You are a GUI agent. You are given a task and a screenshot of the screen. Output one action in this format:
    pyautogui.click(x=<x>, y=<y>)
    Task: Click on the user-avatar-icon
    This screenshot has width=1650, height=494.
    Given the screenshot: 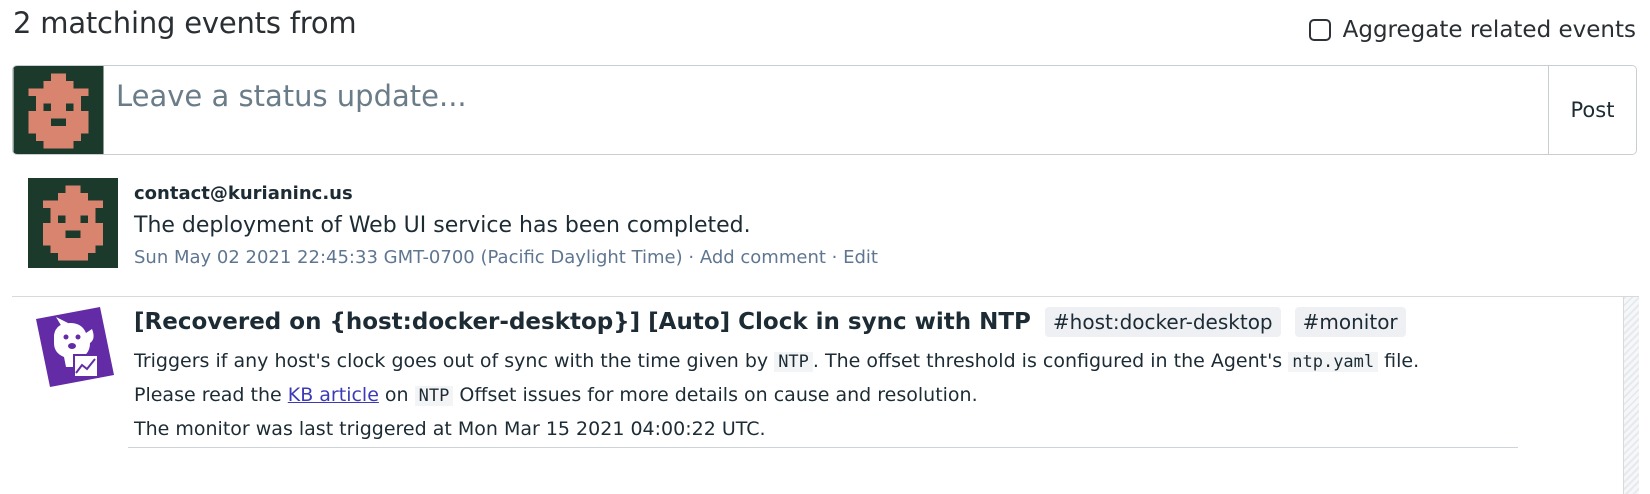 What is the action you would take?
    pyautogui.click(x=58, y=110)
    